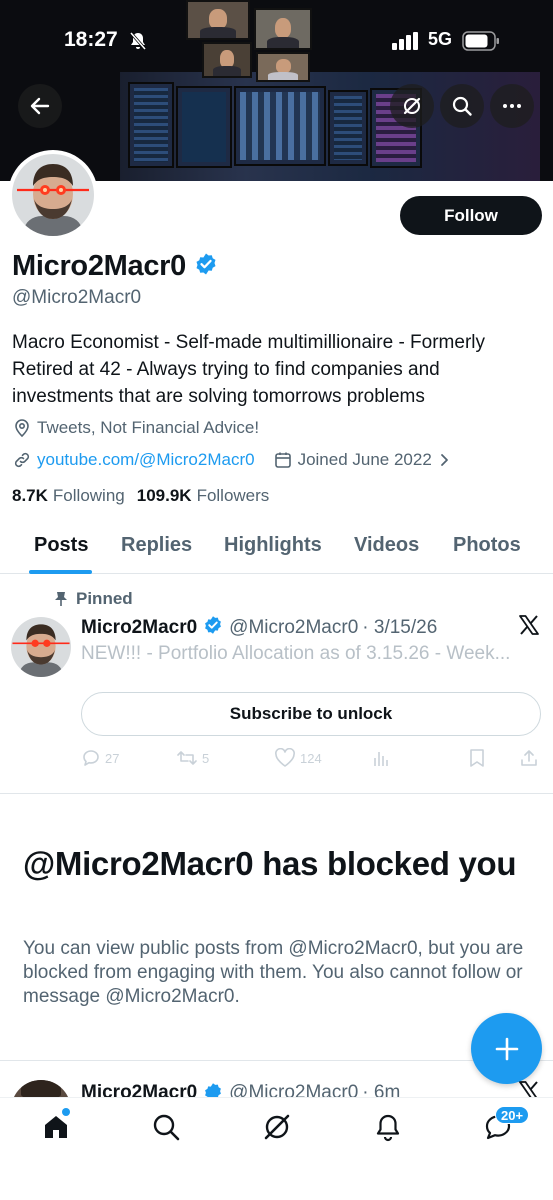  What do you see at coordinates (276, 793) in the screenshot?
I see `post-divider` at bounding box center [276, 793].